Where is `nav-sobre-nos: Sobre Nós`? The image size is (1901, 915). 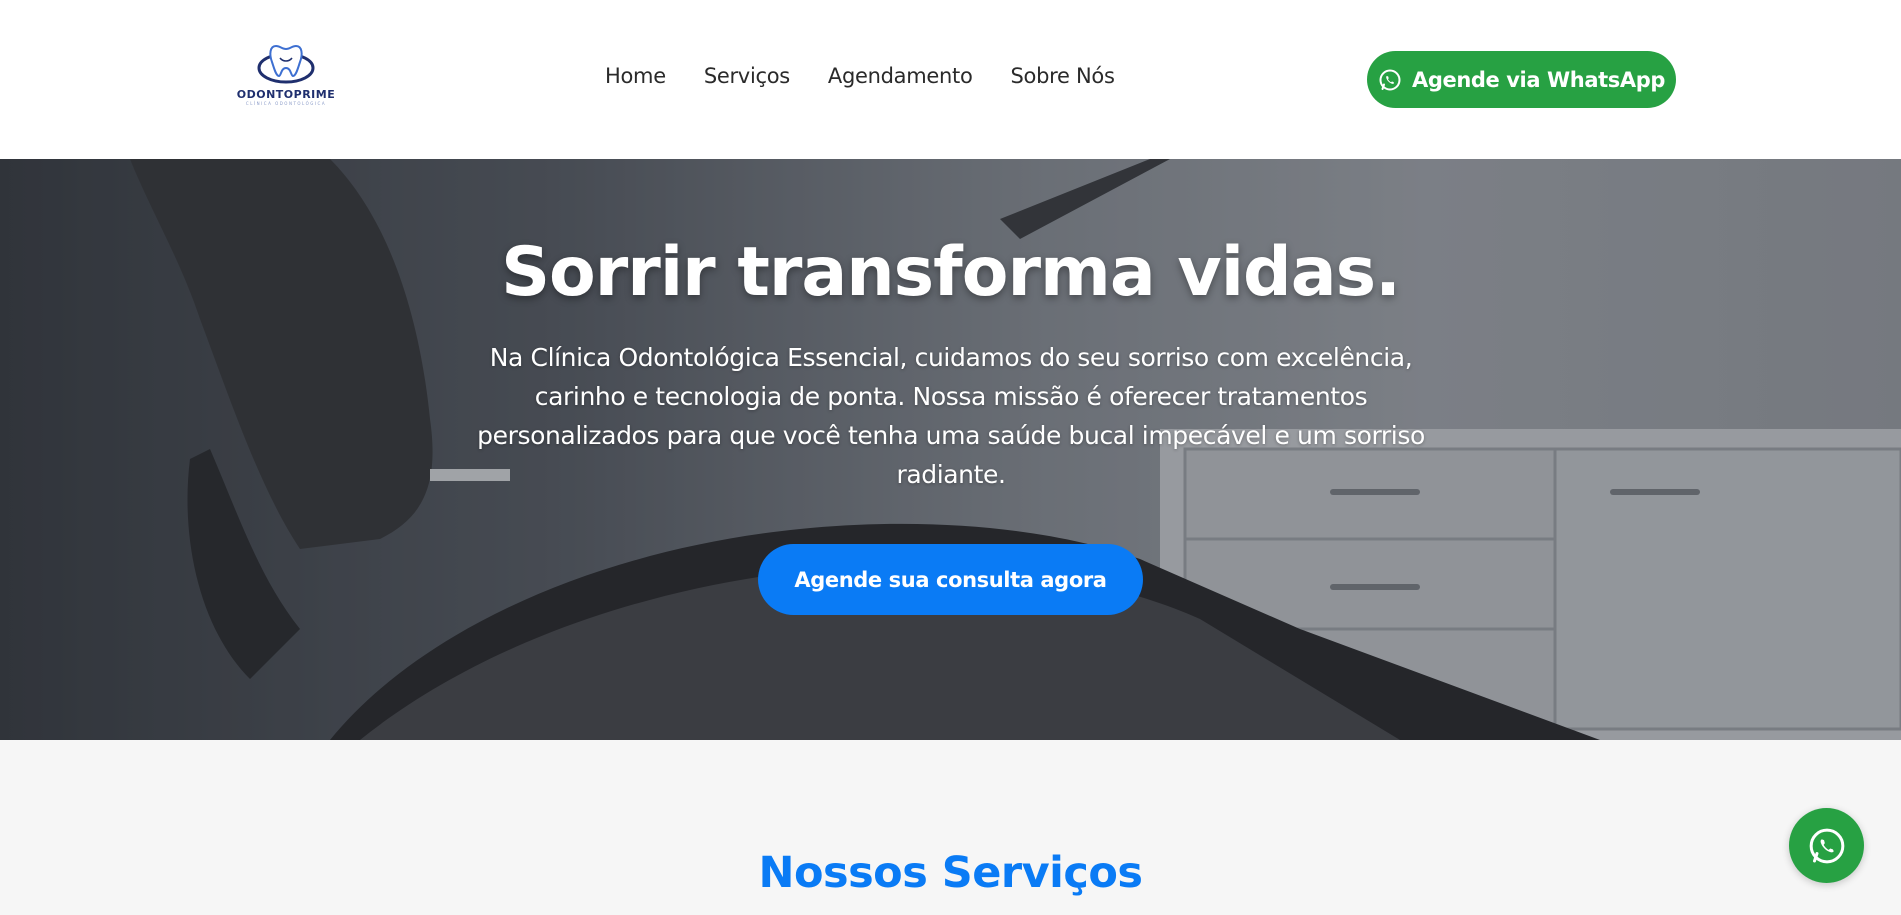
nav-sobre-nos: Sobre Nós is located at coordinates (1063, 76).